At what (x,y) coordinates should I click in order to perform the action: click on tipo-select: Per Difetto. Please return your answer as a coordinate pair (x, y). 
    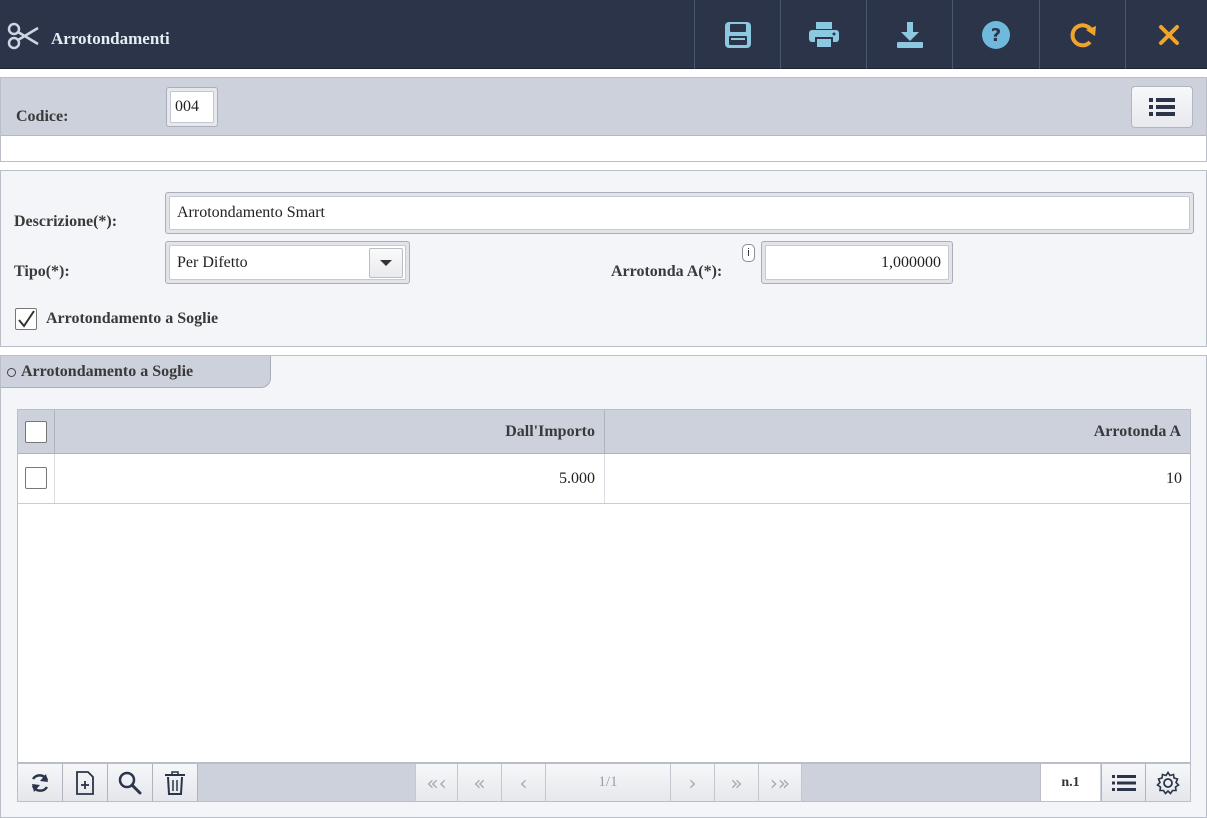
    Looking at the image, I should click on (287, 262).